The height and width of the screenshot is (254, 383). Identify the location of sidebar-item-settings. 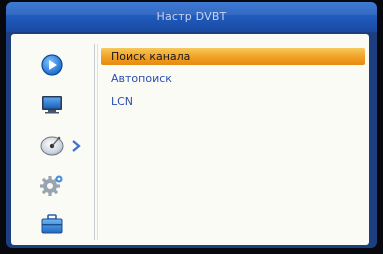
(52, 185).